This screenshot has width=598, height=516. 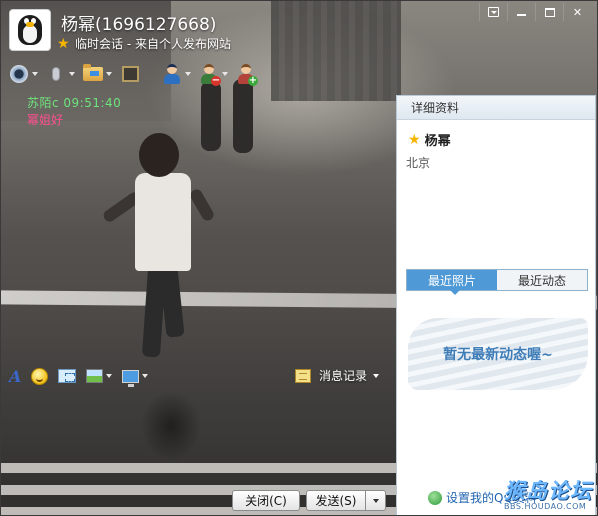 I want to click on screenshot-icon, so click(x=67, y=376).